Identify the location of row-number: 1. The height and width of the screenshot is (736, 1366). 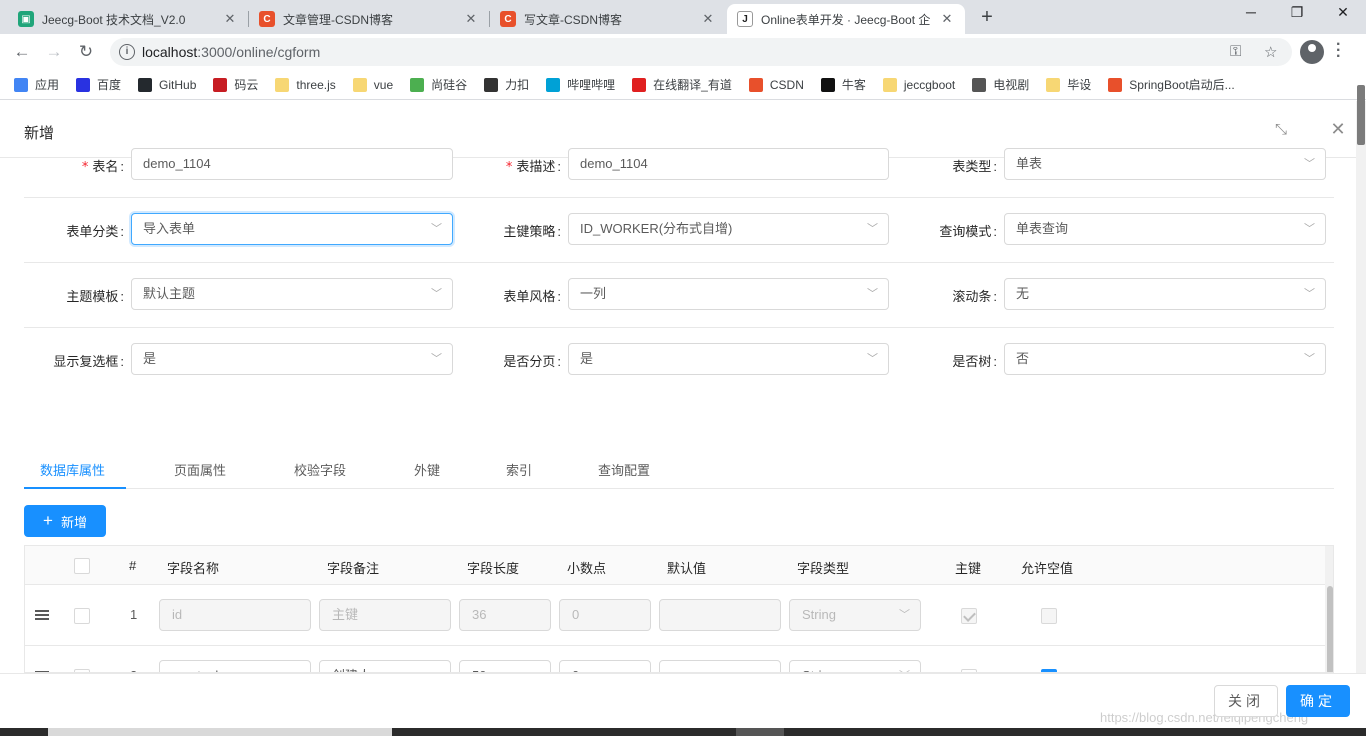
(134, 614).